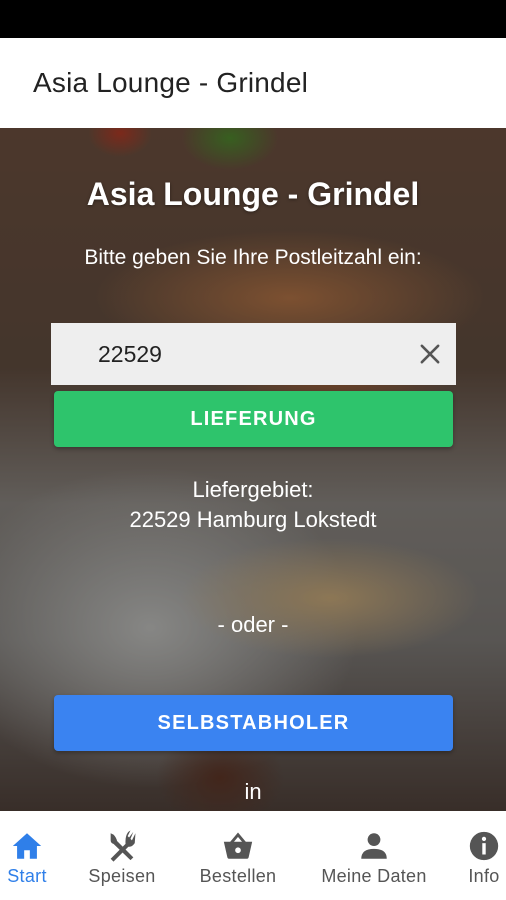 This screenshot has width=506, height=900. I want to click on status-bar, so click(253, 19).